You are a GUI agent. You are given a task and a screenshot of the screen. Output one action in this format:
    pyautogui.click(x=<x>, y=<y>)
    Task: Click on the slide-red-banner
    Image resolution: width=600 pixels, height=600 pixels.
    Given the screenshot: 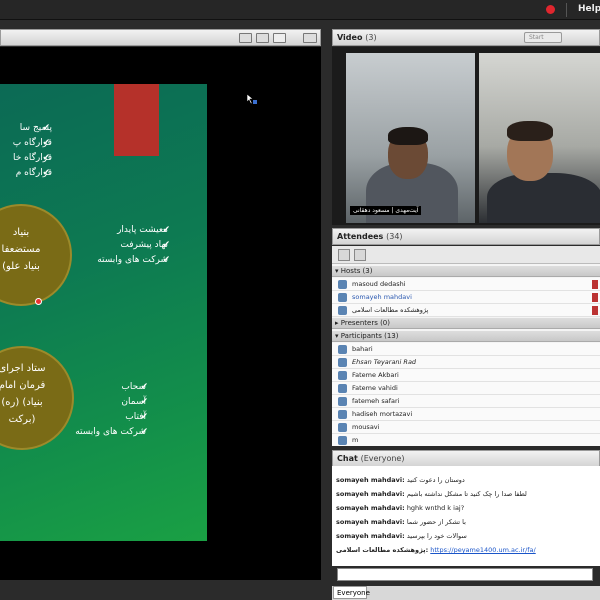 What is the action you would take?
    pyautogui.click(x=136, y=120)
    